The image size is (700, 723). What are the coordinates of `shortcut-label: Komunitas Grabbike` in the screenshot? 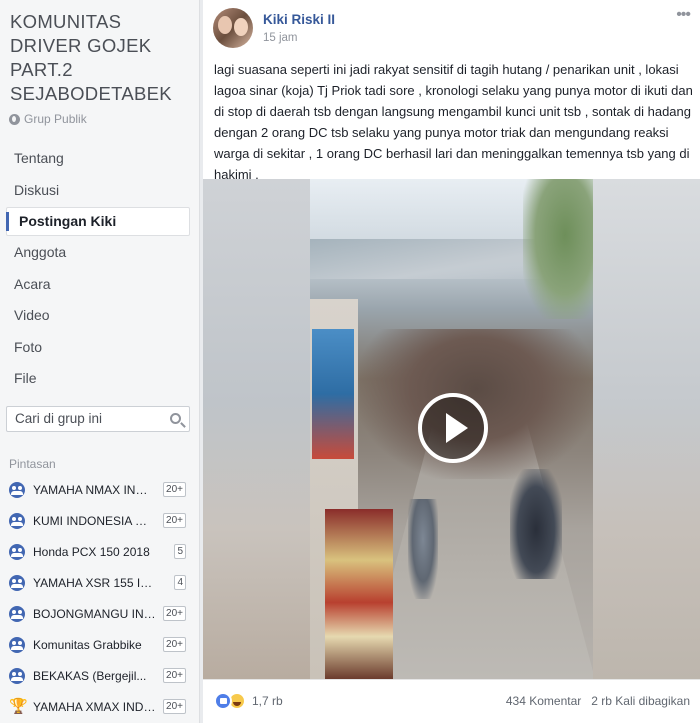 It's located at (87, 644).